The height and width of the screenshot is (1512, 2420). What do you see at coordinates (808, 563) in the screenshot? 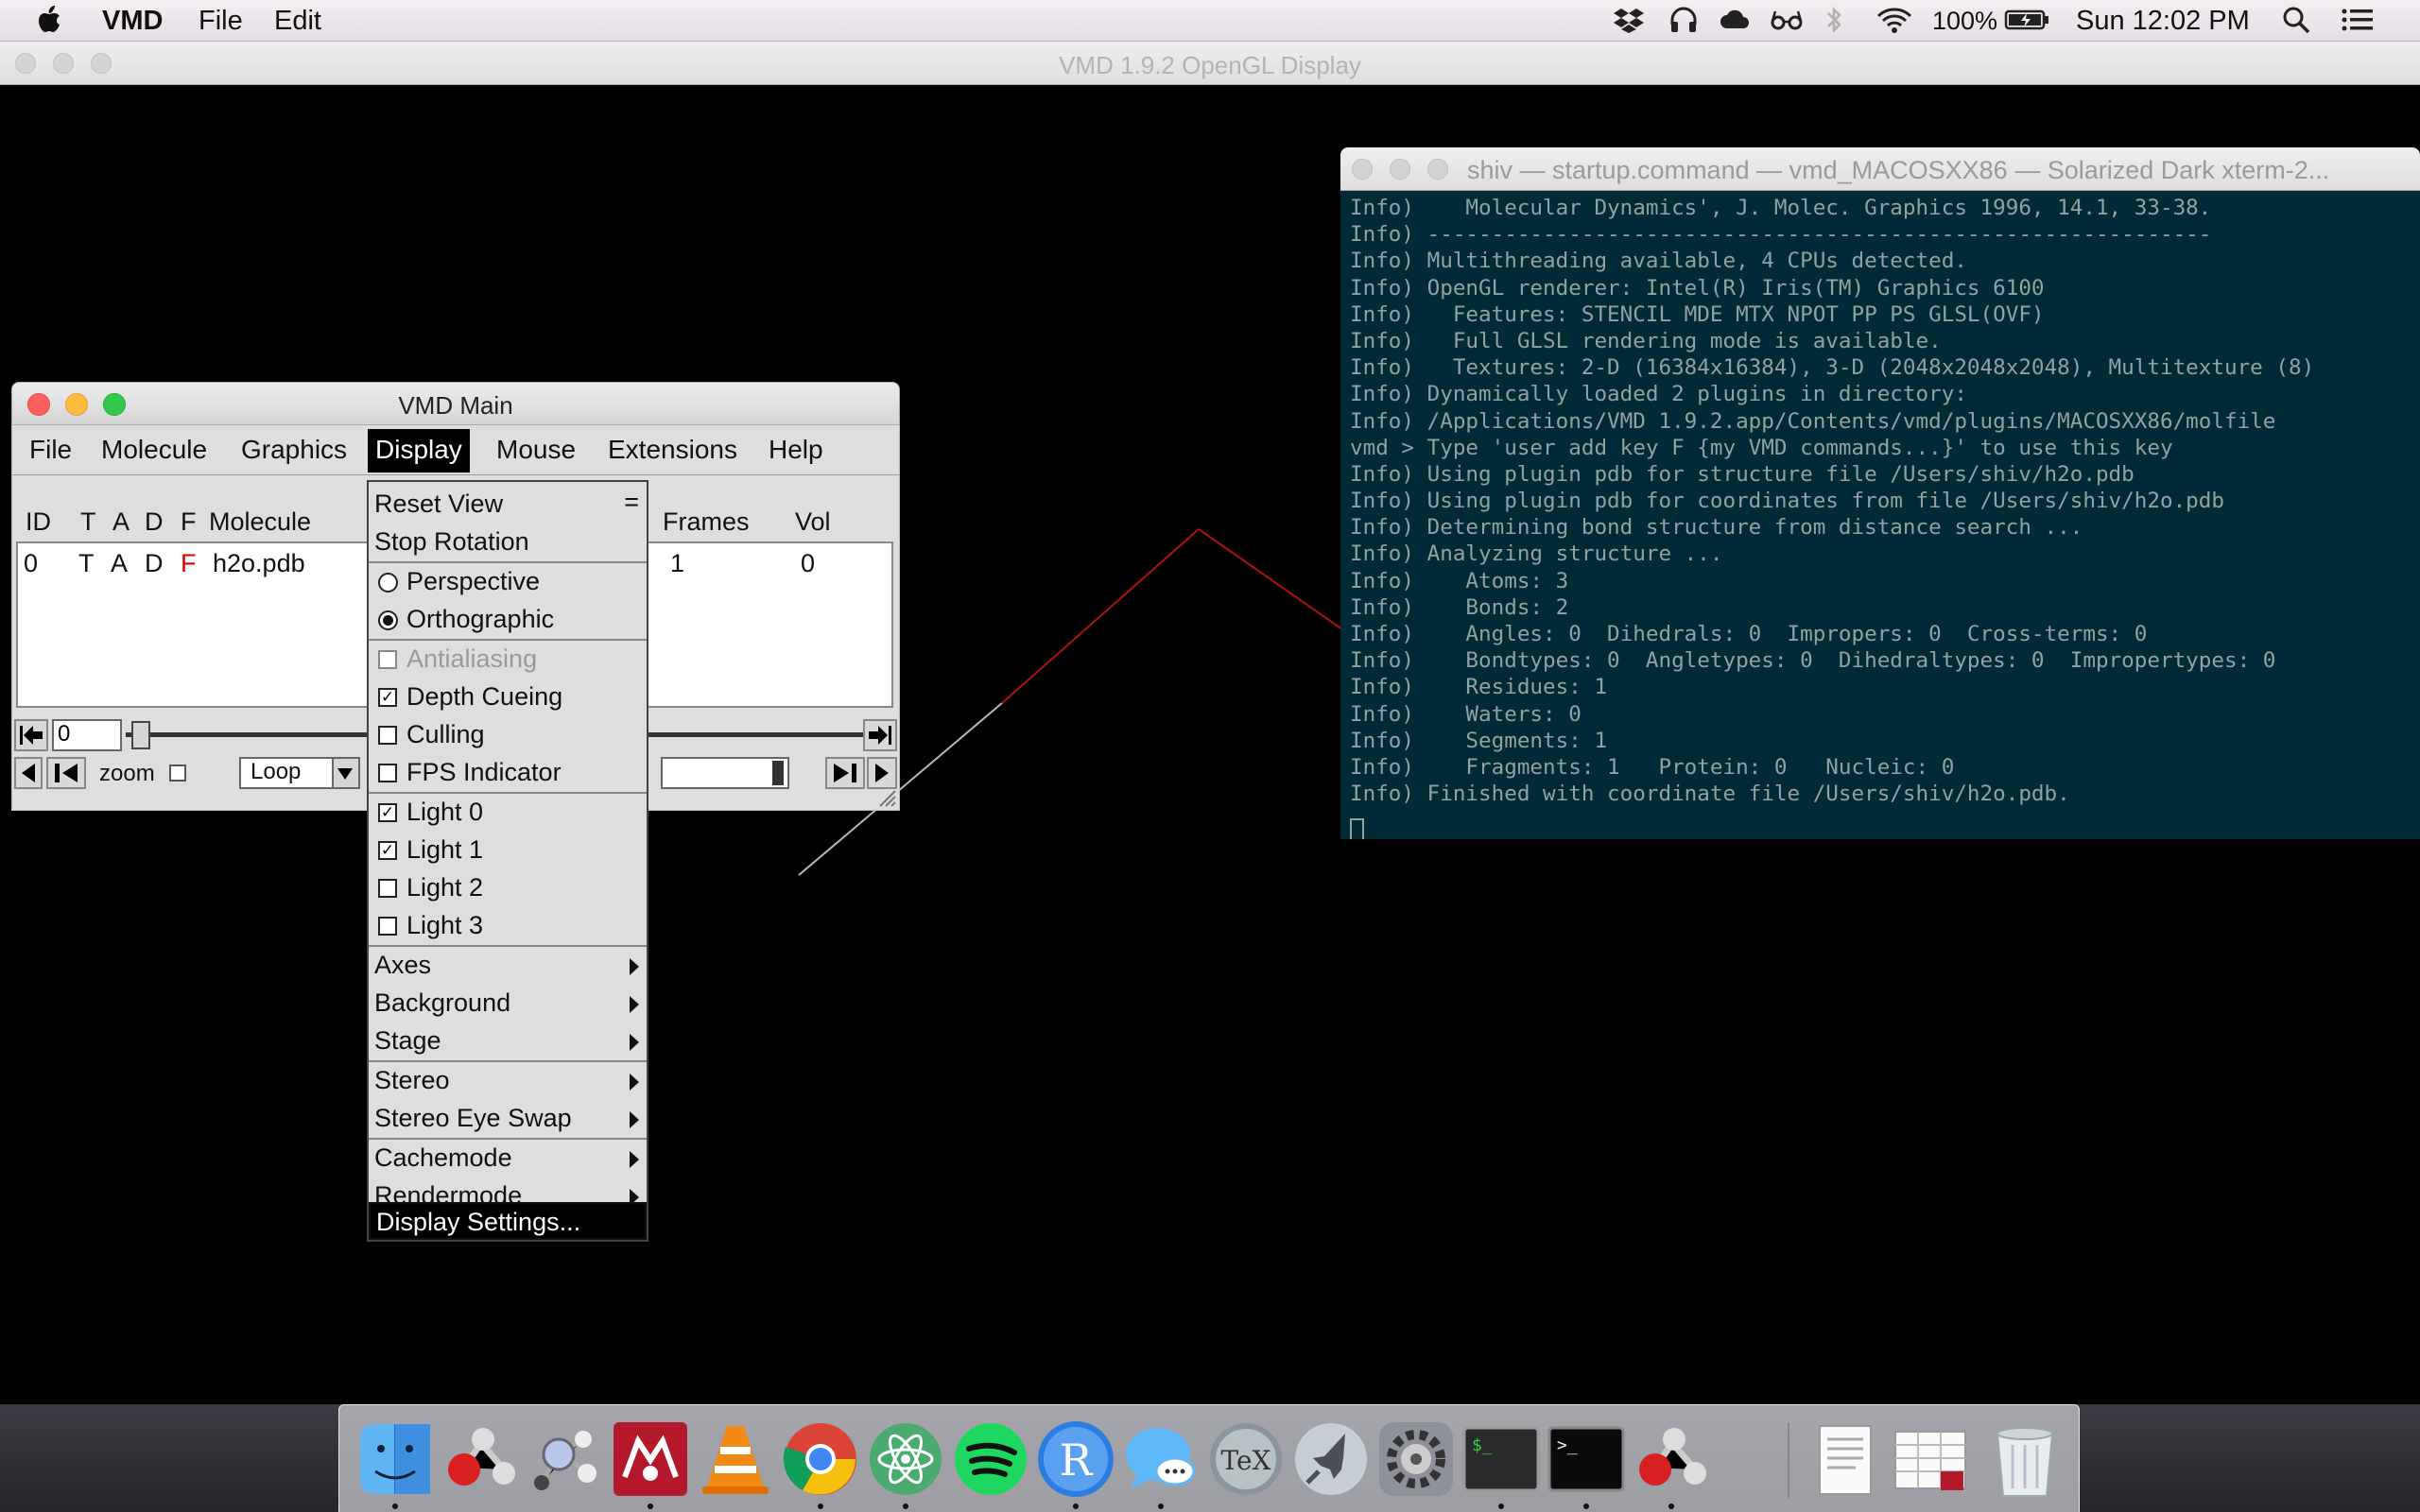
I see `cell-vol: 0` at bounding box center [808, 563].